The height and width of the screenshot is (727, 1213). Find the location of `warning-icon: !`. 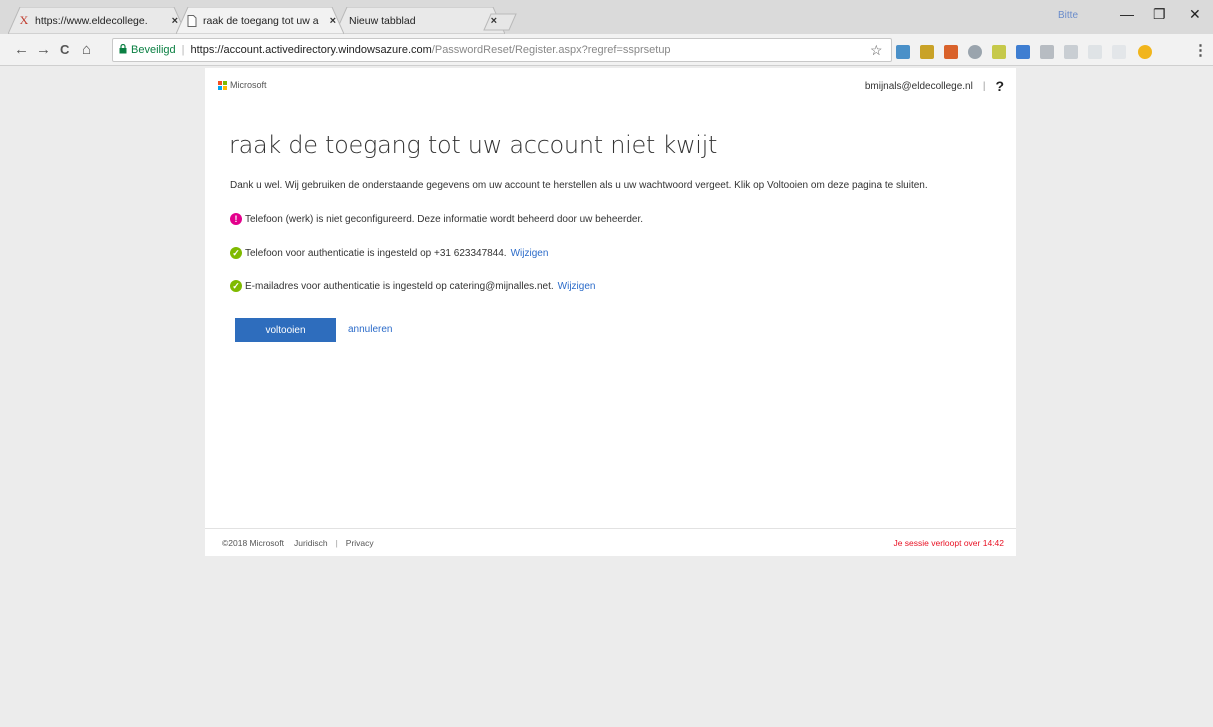

warning-icon: ! is located at coordinates (236, 219).